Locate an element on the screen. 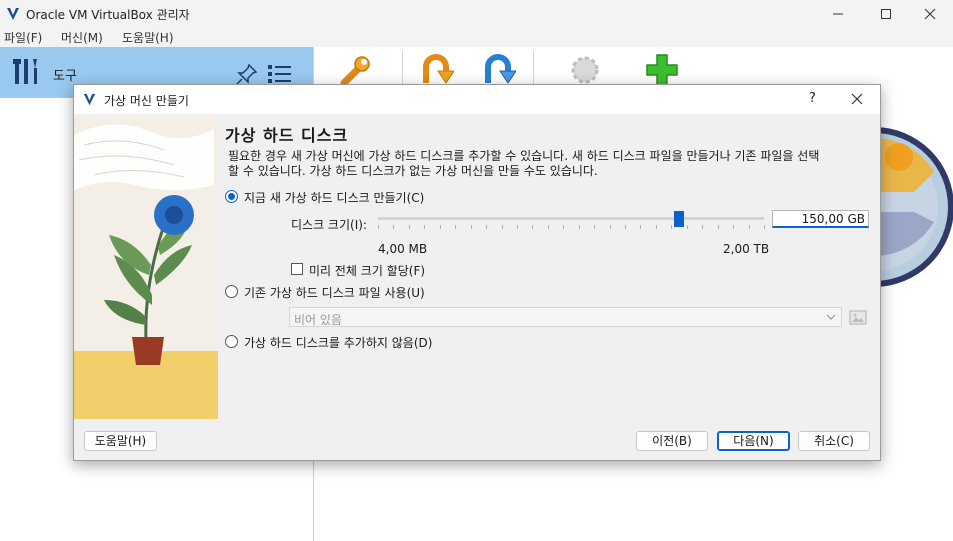 The image size is (953, 541). existing-disk-radio is located at coordinates (231, 291).